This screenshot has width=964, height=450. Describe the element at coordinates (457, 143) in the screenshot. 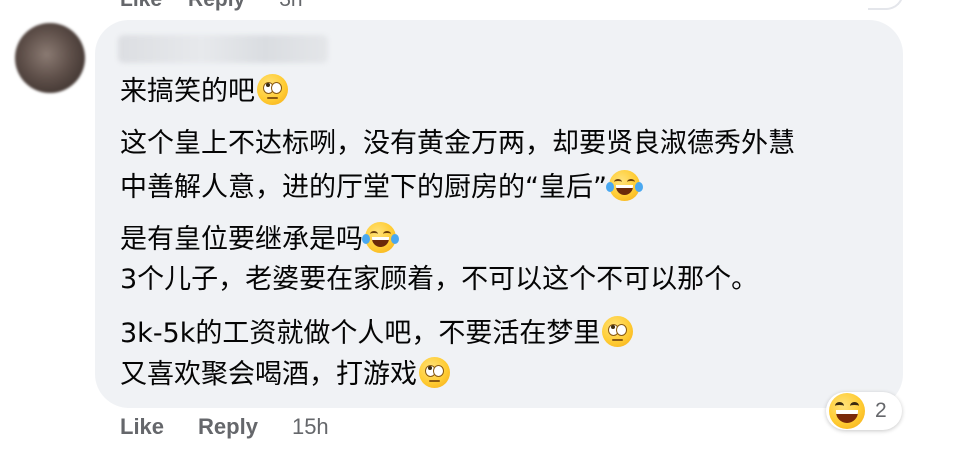

I see `comment-line: 这个皇上不达标咧，没有黄金万两，却要贤良淑德秀外慧` at that location.